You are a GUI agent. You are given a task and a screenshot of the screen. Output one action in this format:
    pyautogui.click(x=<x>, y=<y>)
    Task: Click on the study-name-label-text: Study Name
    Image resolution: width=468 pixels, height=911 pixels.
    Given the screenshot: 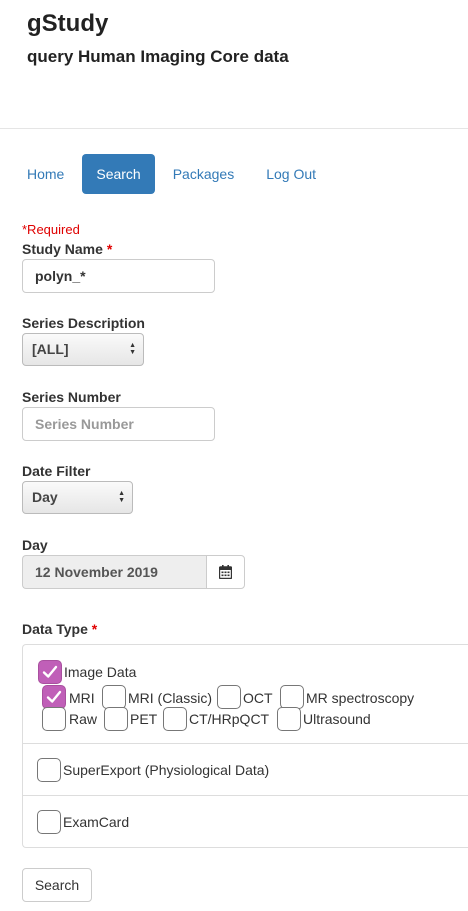 What is the action you would take?
    pyautogui.click(x=62, y=249)
    